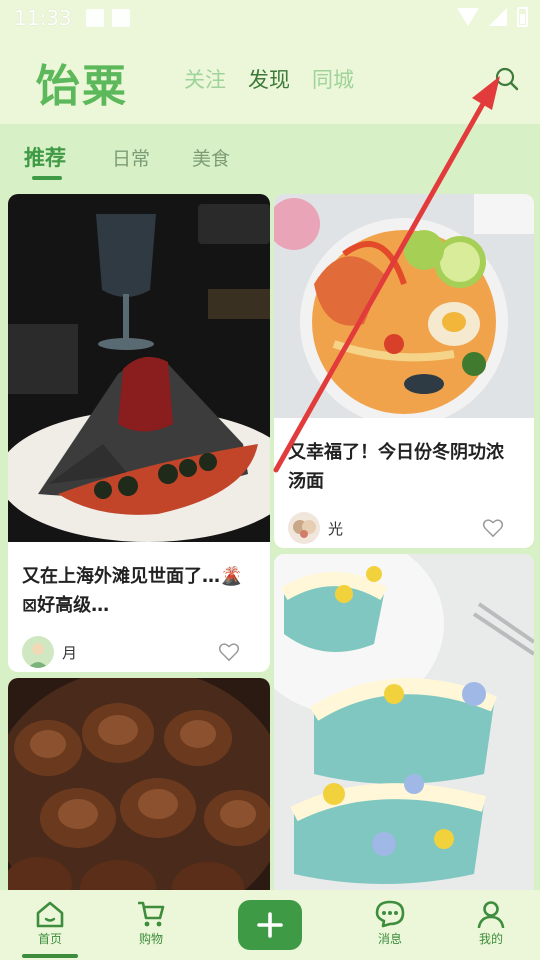 Image resolution: width=540 pixels, height=960 pixels. Describe the element at coordinates (468, 17) in the screenshot. I see `wifi-icon` at that location.